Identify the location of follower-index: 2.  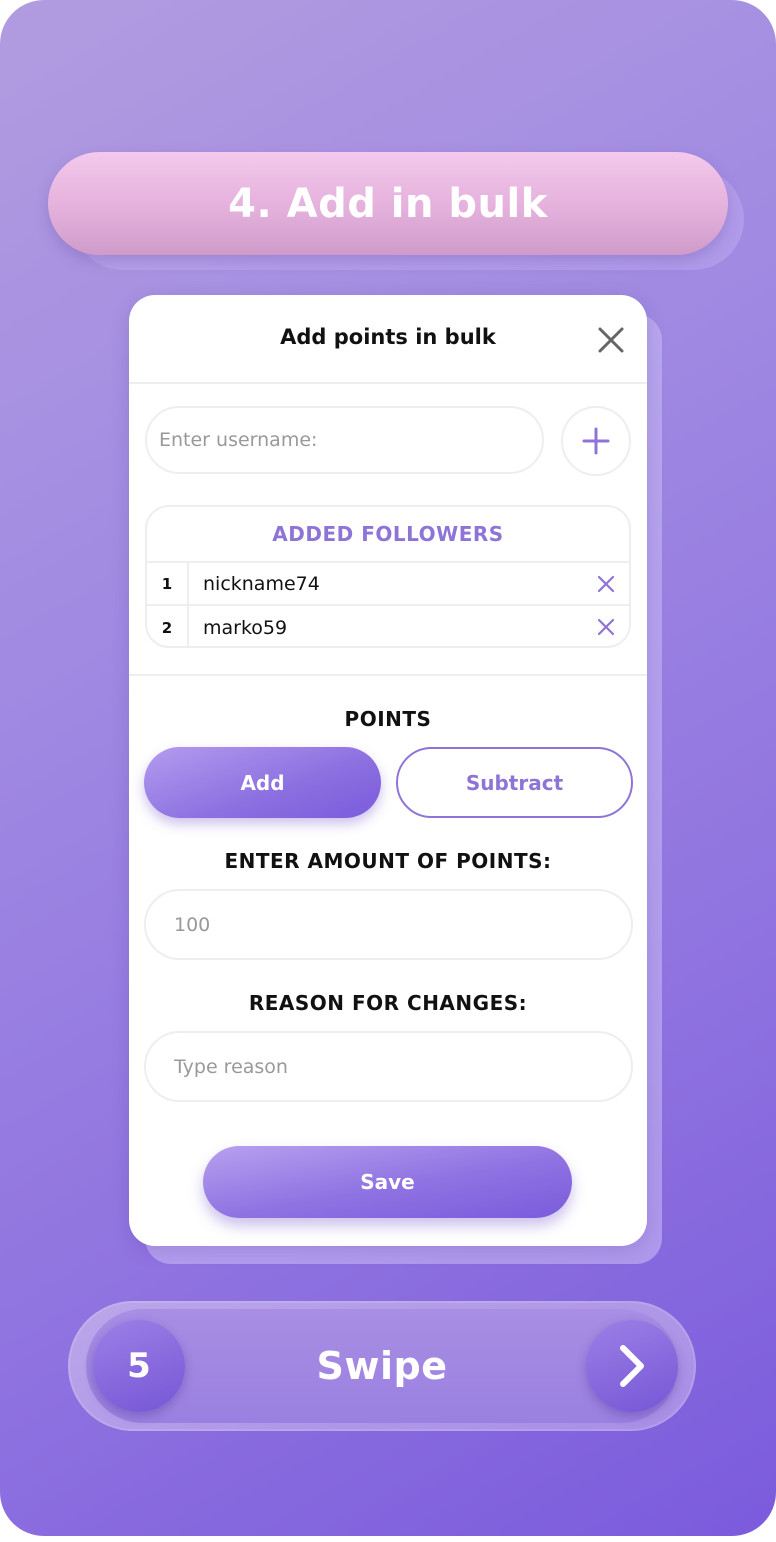
(168, 626).